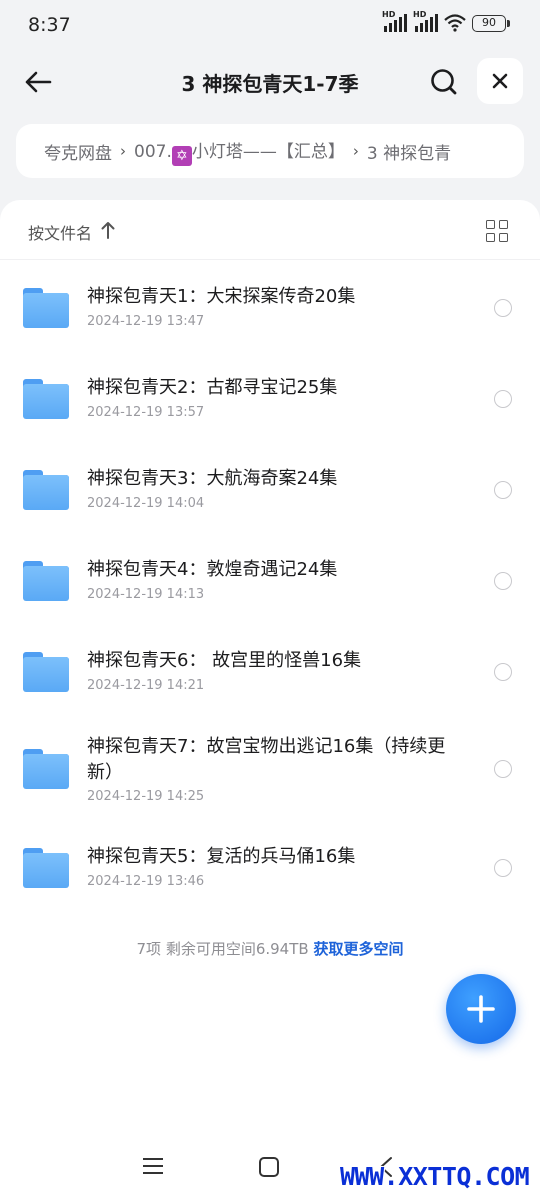 The height and width of the screenshot is (1200, 540). I want to click on file-date: 2024-12-19 13:47, so click(146, 321).